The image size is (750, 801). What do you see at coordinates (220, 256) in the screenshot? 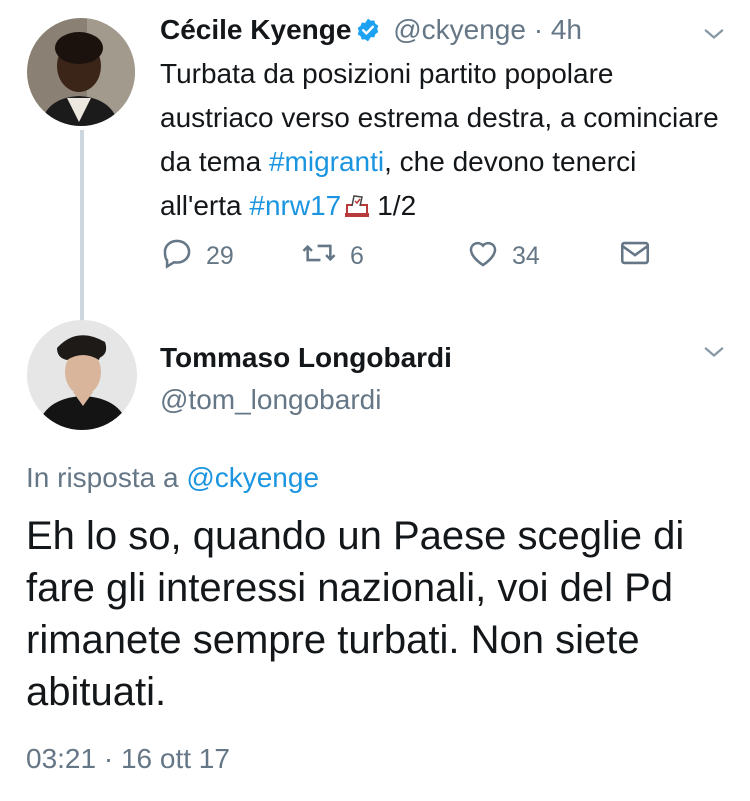
I see `reply-count: 29` at bounding box center [220, 256].